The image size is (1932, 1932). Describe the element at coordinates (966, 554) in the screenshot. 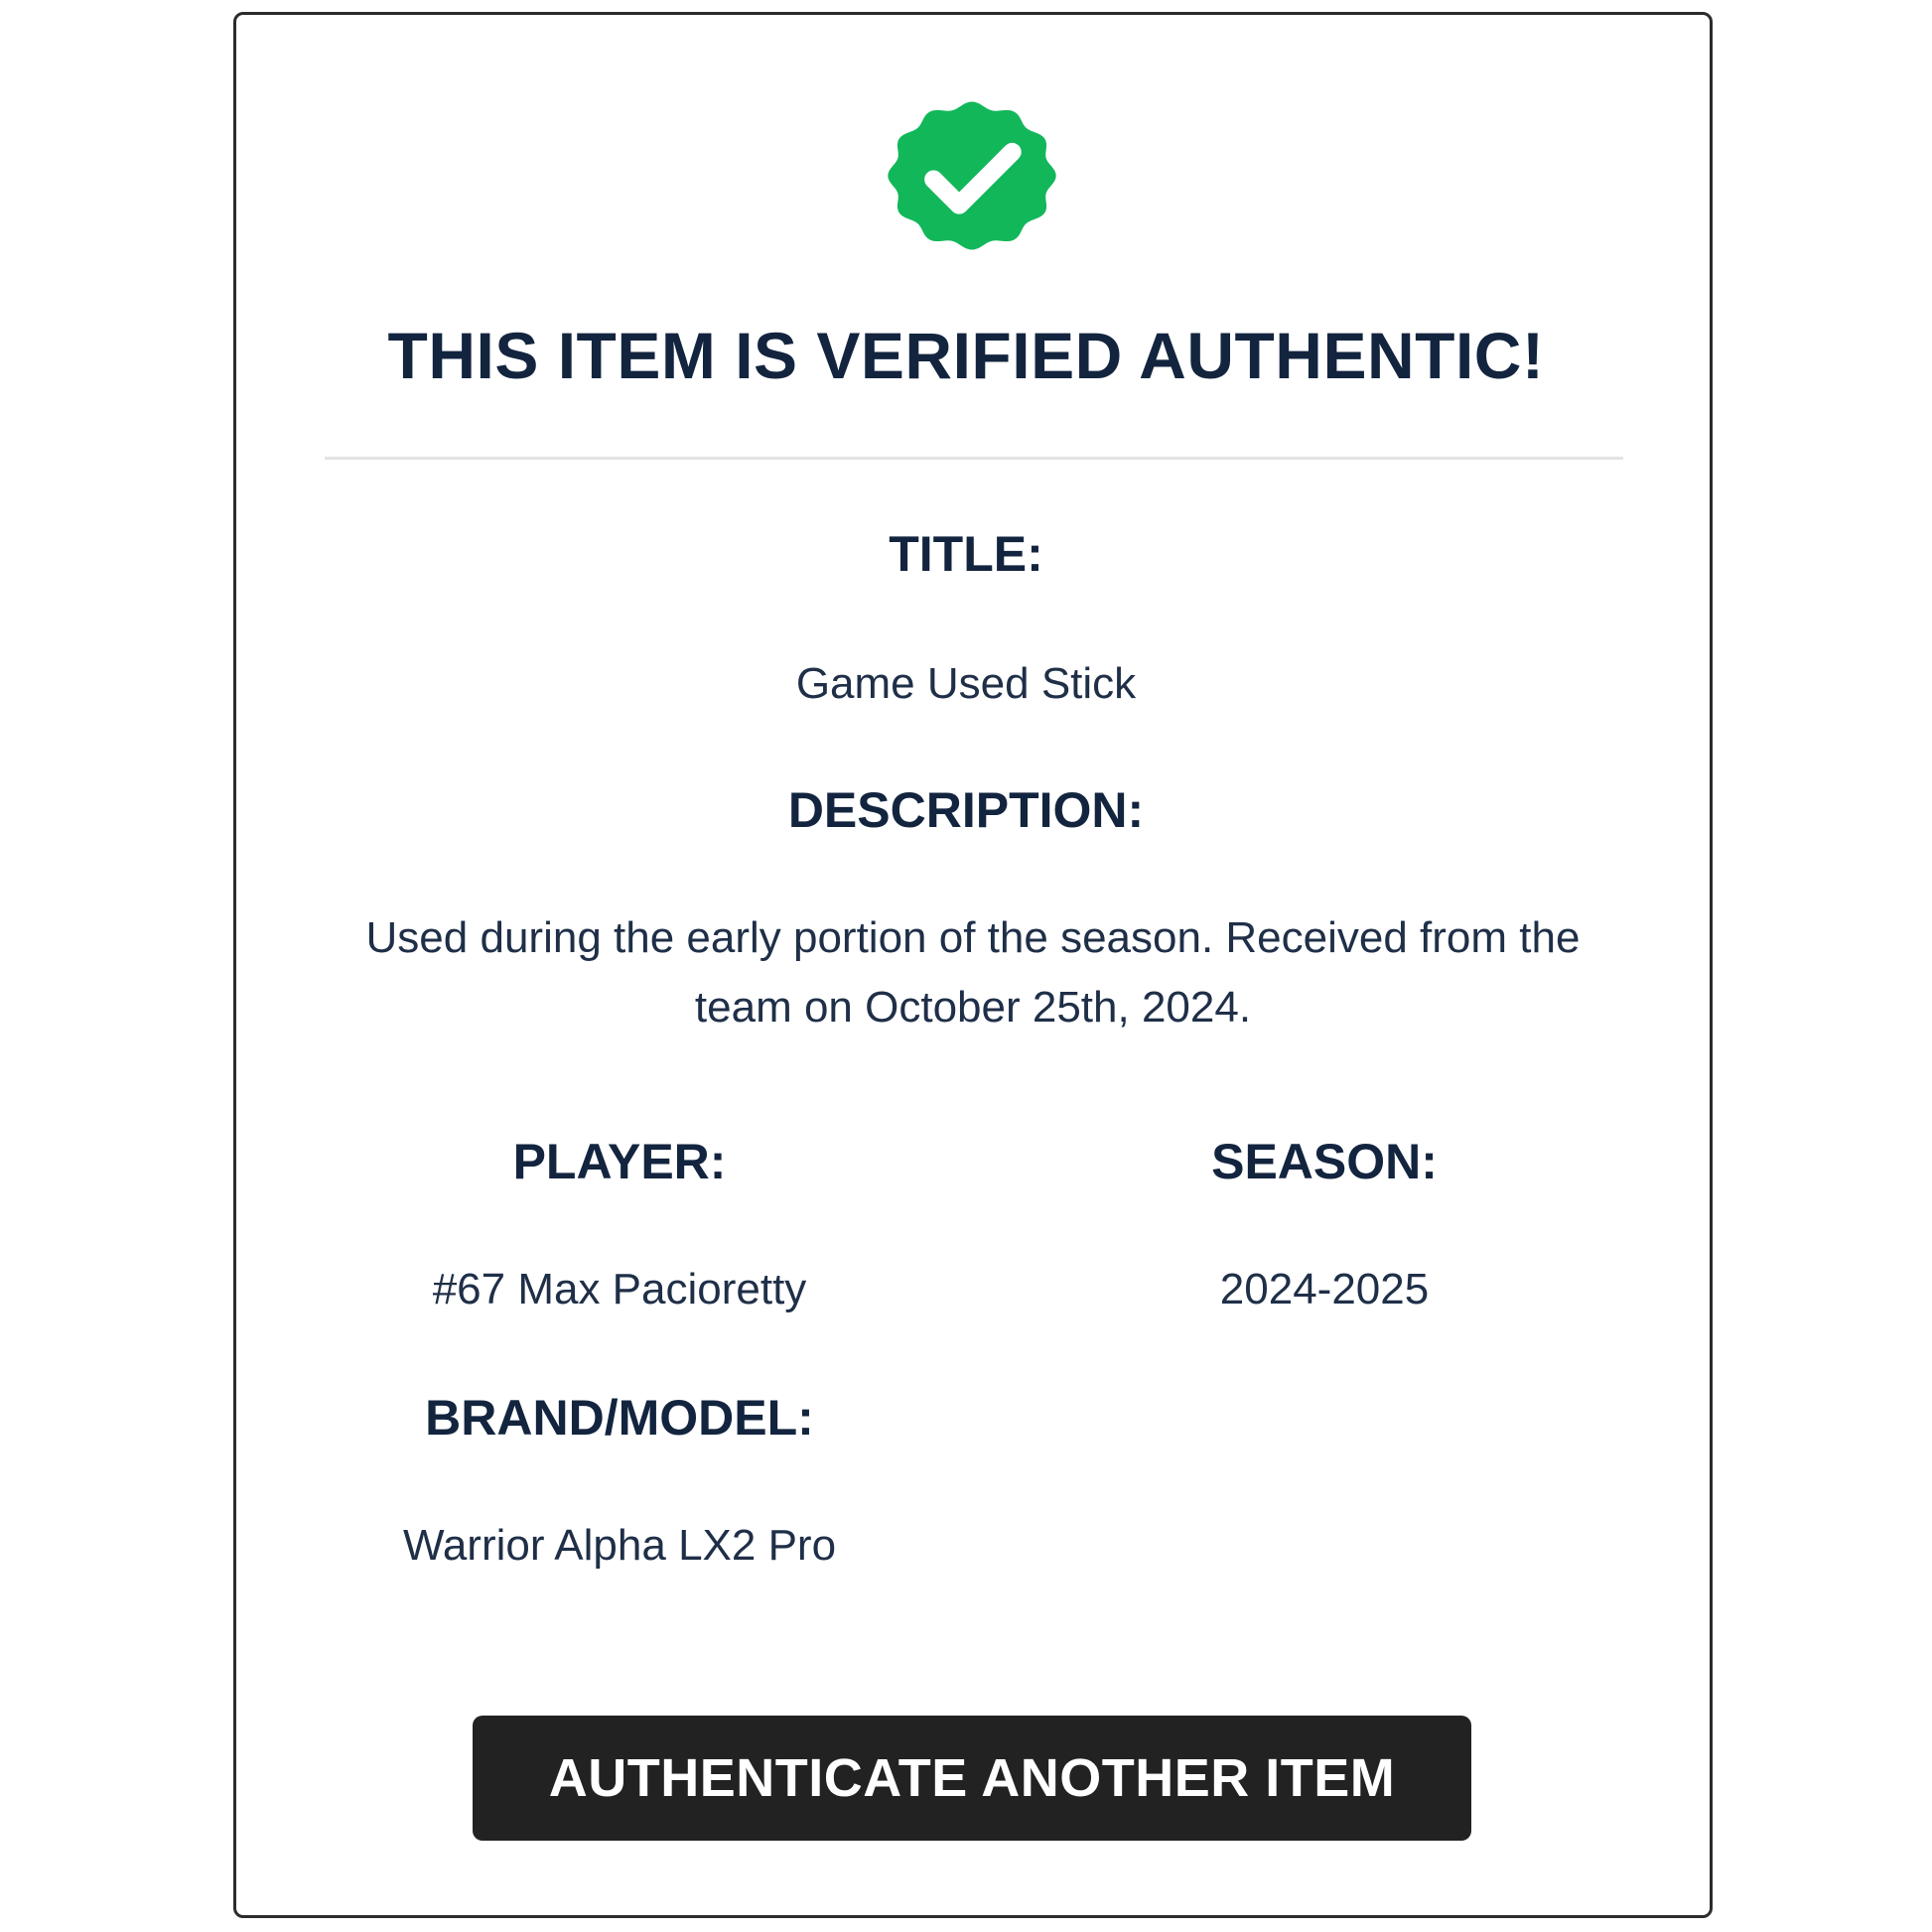

I see `title-label: TITLE:` at that location.